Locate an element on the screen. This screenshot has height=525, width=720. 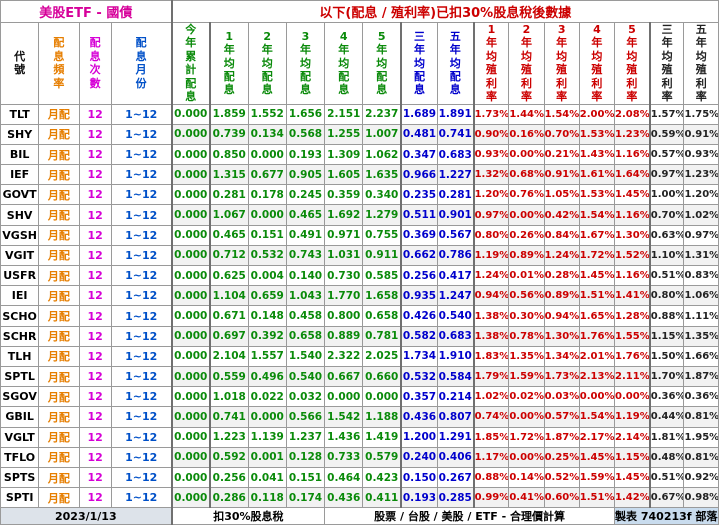
title-right: 以下(配息 / 殖利率)已扣30%股息稅後數據 is located at coordinates (445, 11).